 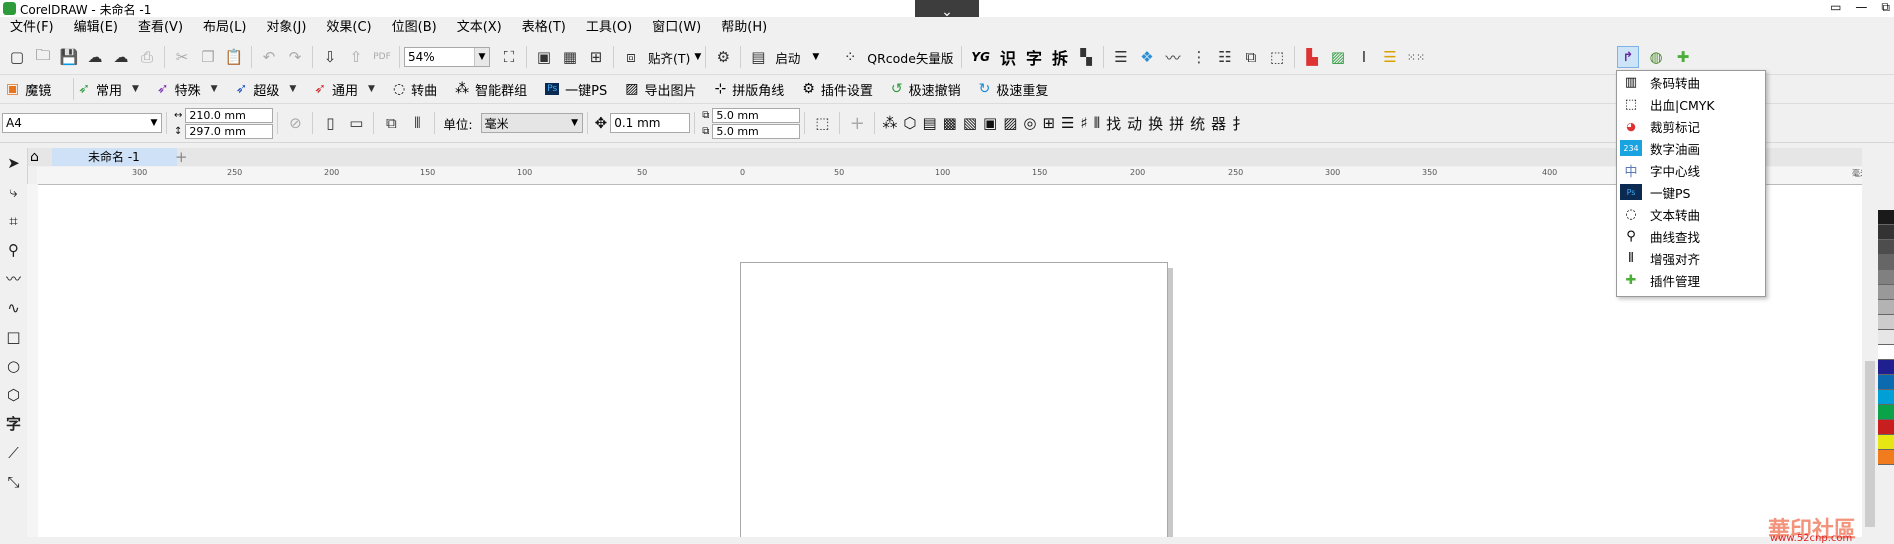 What do you see at coordinates (676, 28) in the screenshot?
I see `menu-window: 窗口(W)` at bounding box center [676, 28].